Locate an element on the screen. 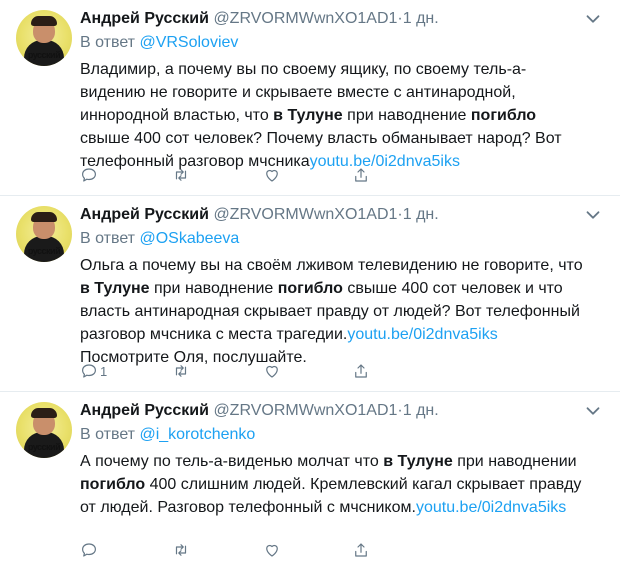 The width and height of the screenshot is (620, 570). reply-context: В ответ @OSkabeeva is located at coordinates (342, 239).